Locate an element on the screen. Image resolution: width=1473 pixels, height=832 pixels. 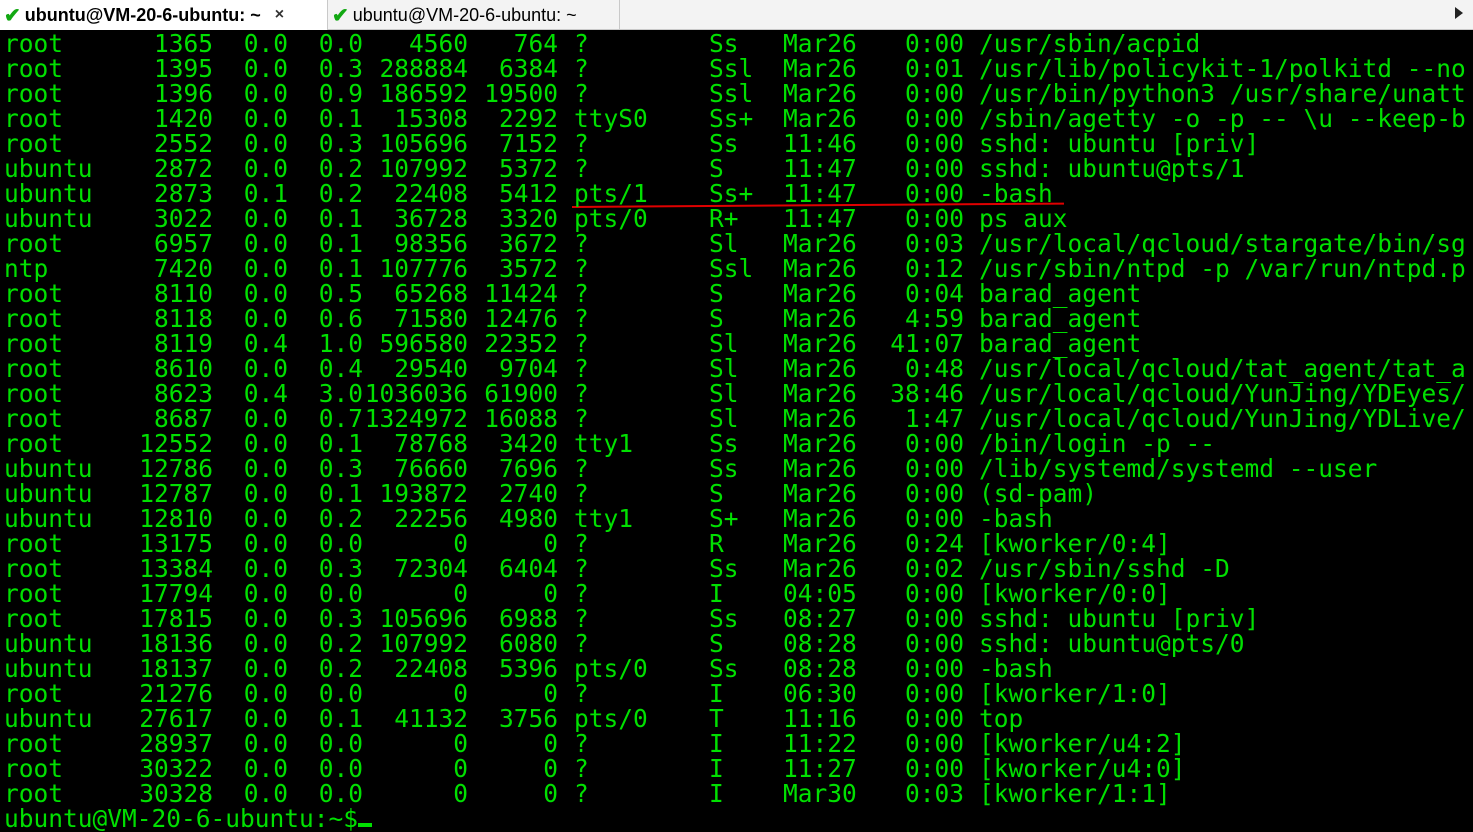
cell-mem: 0.1 is located at coordinates (340, 243).